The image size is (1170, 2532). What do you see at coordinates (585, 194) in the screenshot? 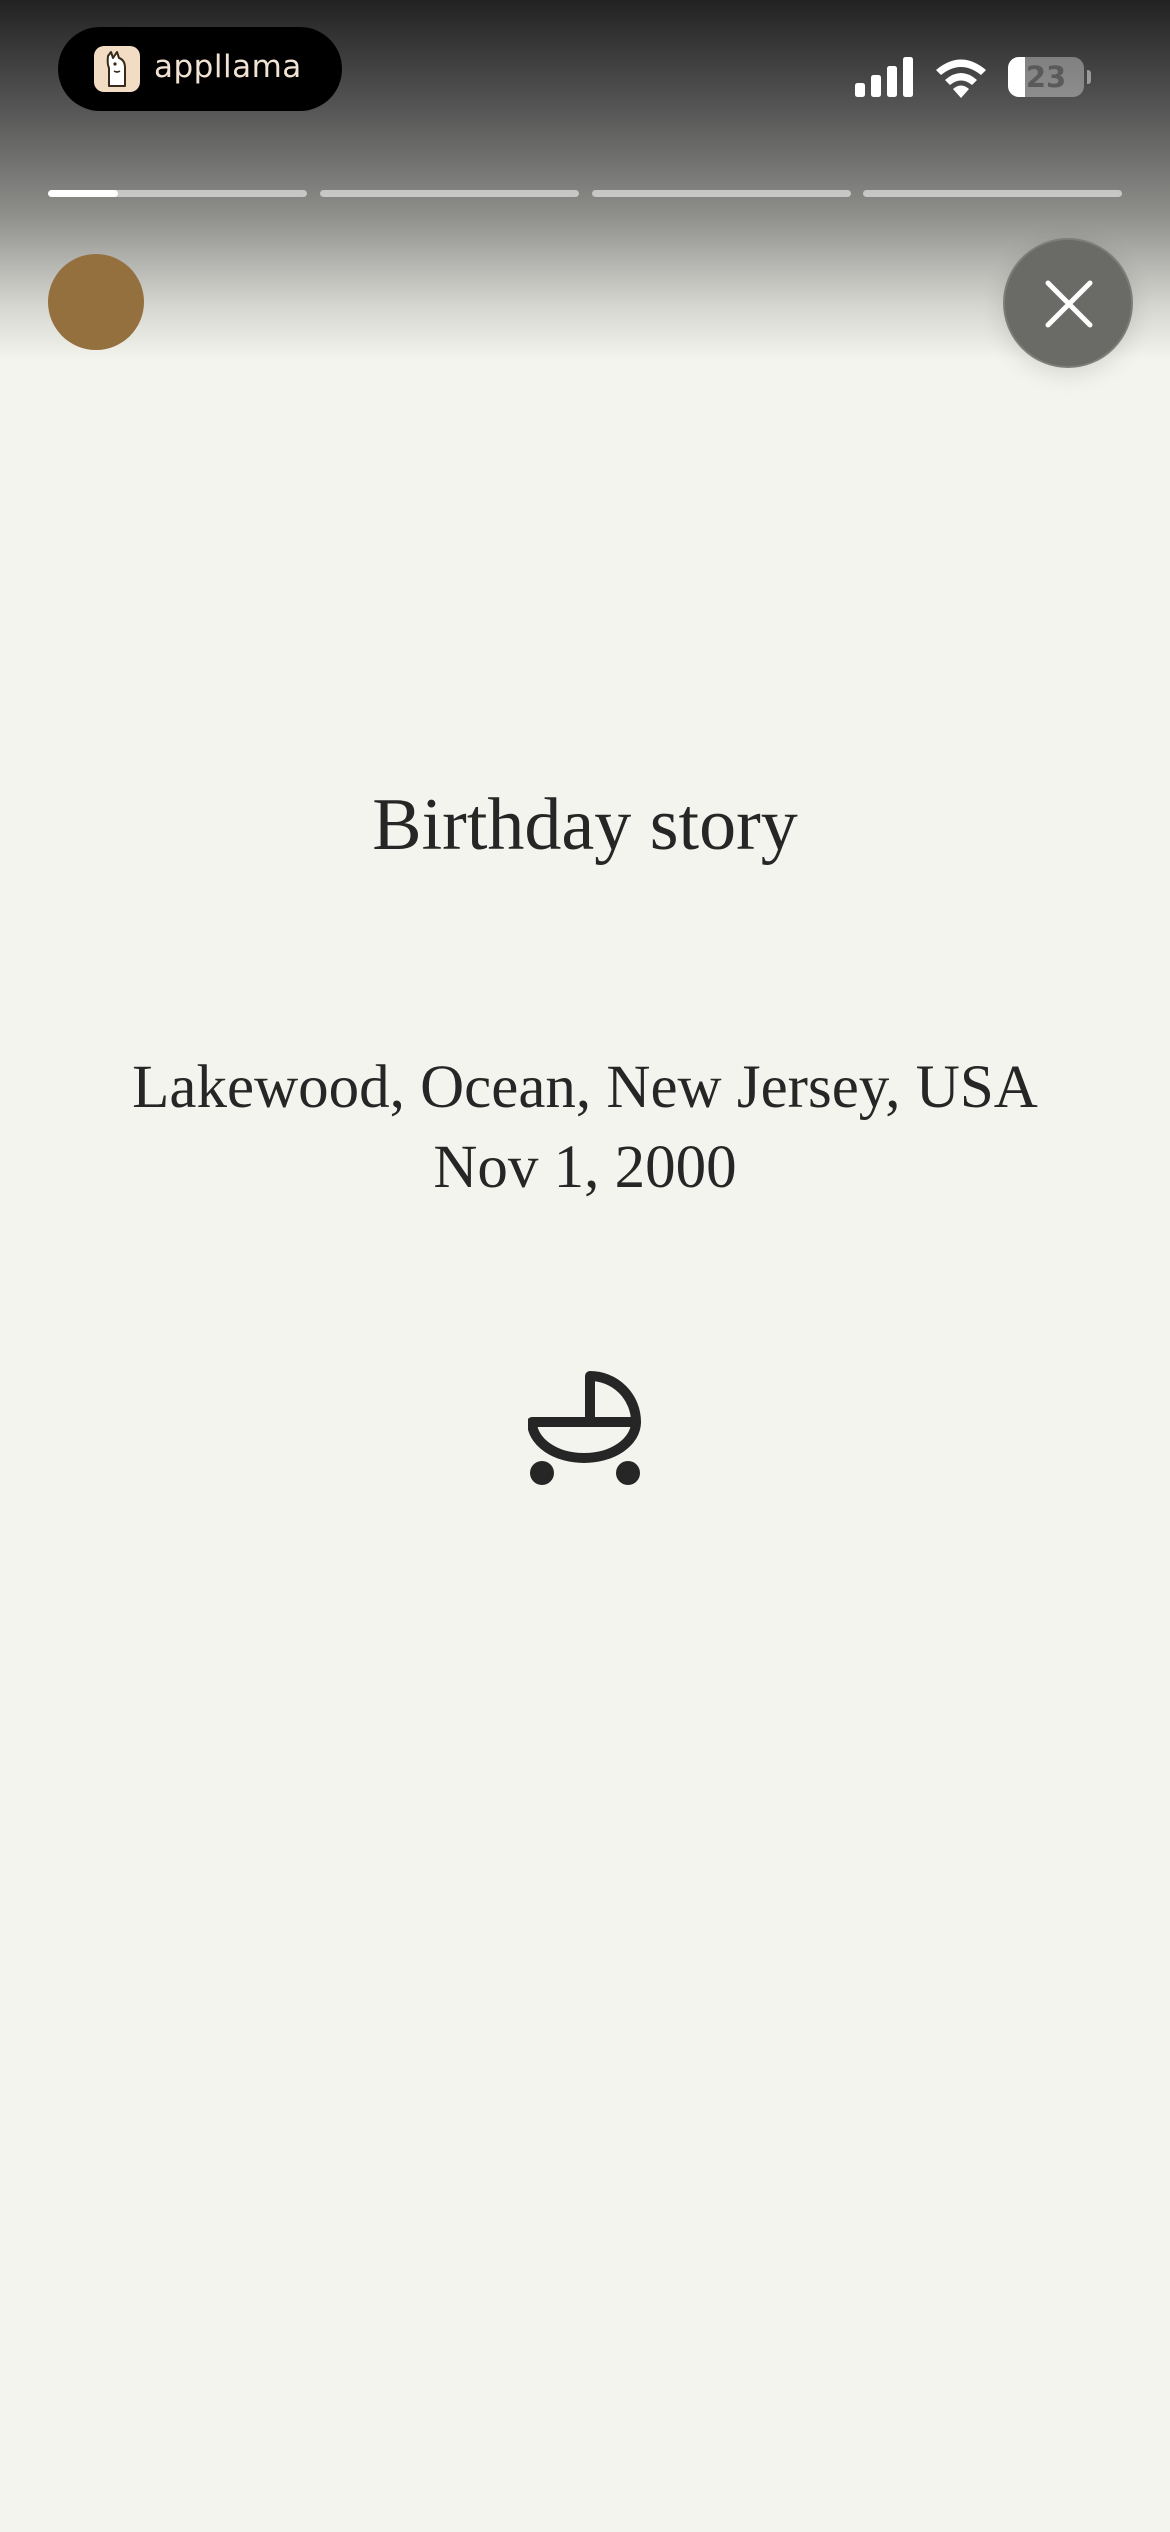
I see `story-progress` at bounding box center [585, 194].